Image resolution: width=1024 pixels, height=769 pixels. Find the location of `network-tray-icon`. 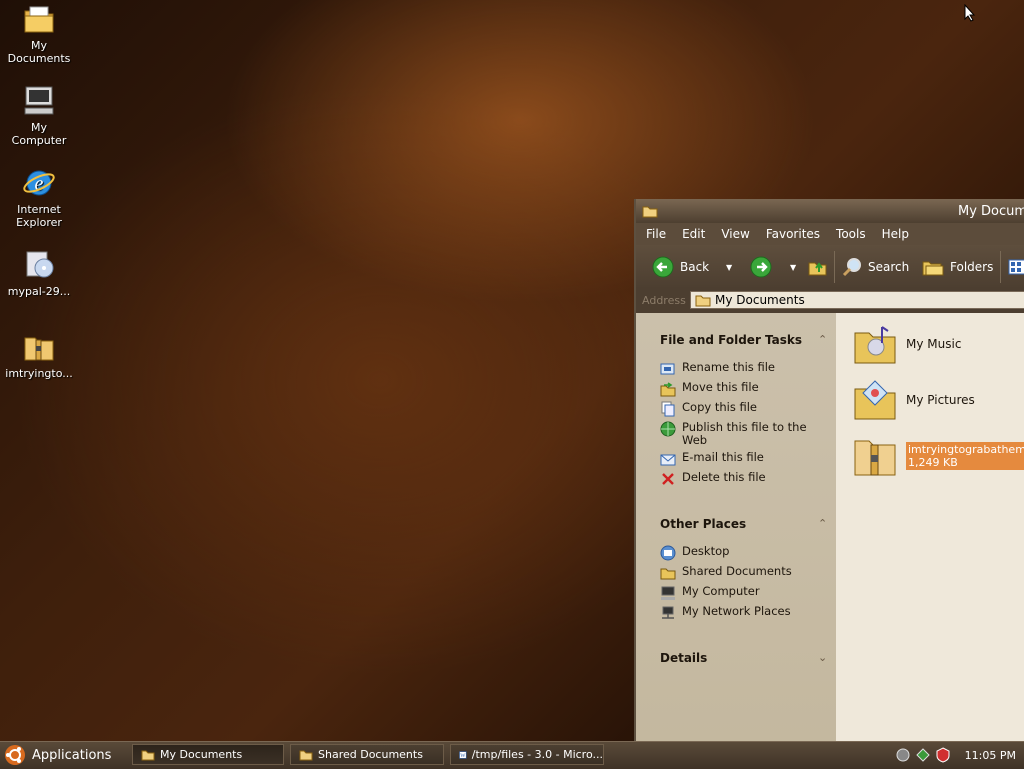

network-tray-icon is located at coordinates (903, 755).